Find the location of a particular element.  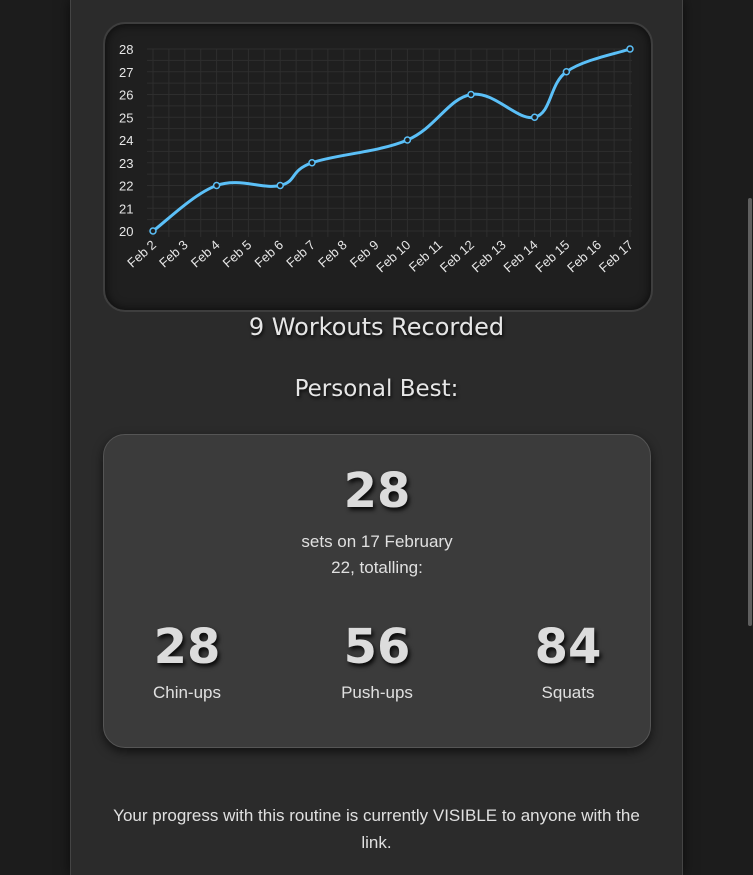

page-scrollbar is located at coordinates (750, 437).